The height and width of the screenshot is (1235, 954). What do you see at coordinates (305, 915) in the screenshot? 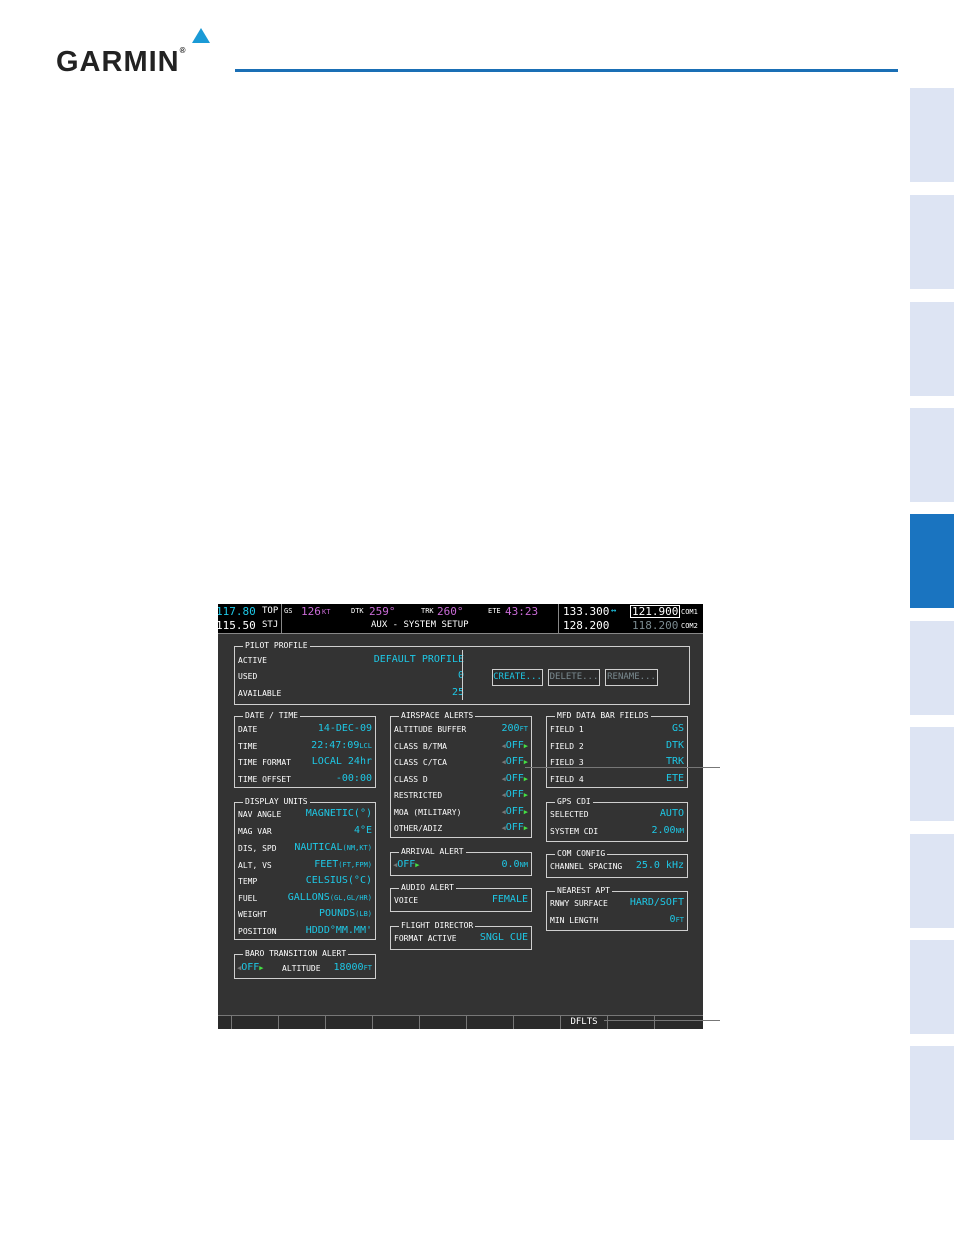
I see `weight-row: WEIGHT POUNDS(LB)` at bounding box center [305, 915].